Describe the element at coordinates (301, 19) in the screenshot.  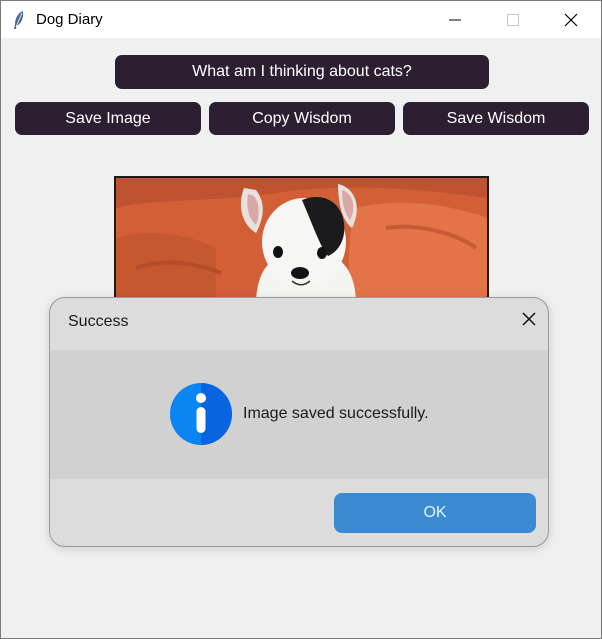
I see `title-bar: Dog Diary` at that location.